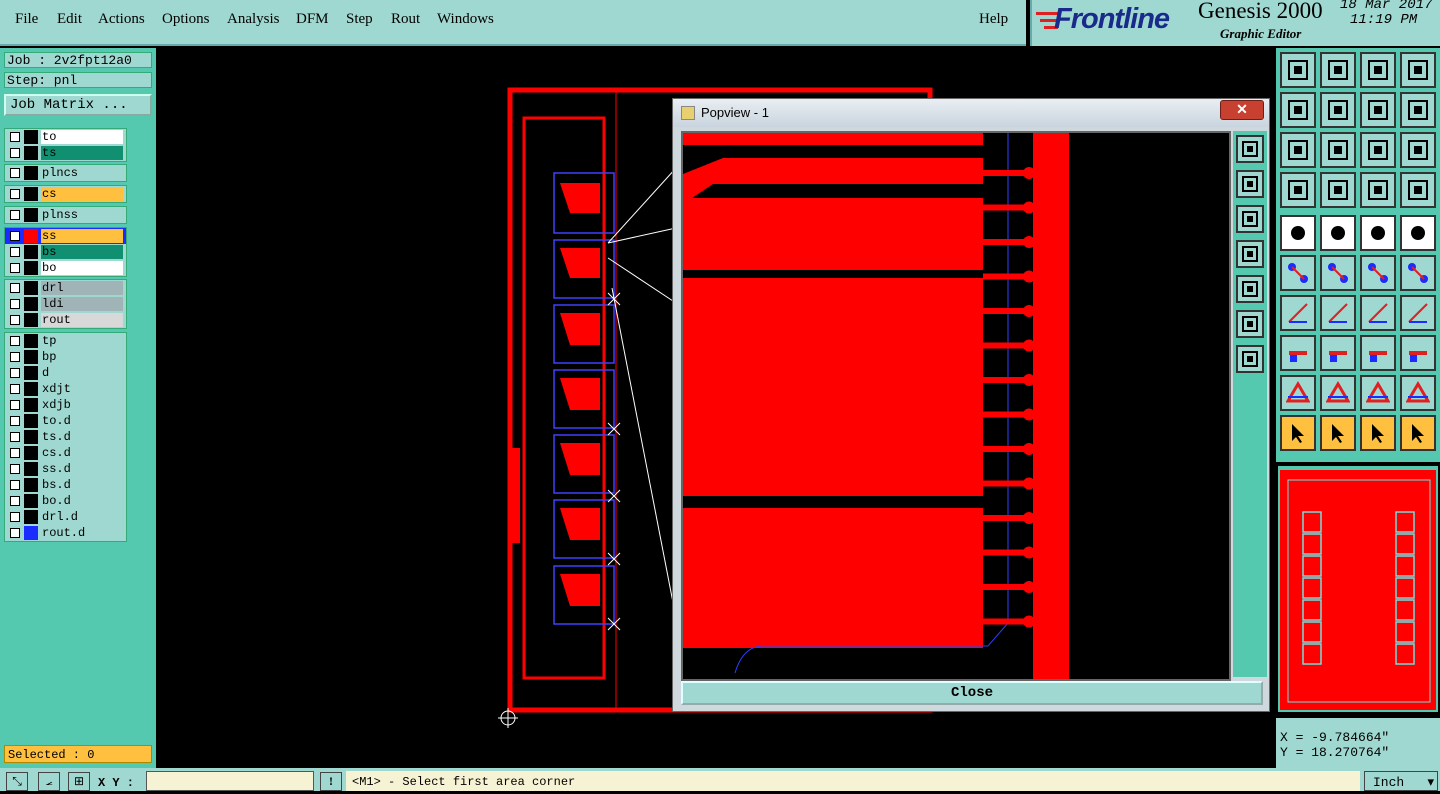 The width and height of the screenshot is (1440, 794). I want to click on layer-row-to: to, so click(65, 137).